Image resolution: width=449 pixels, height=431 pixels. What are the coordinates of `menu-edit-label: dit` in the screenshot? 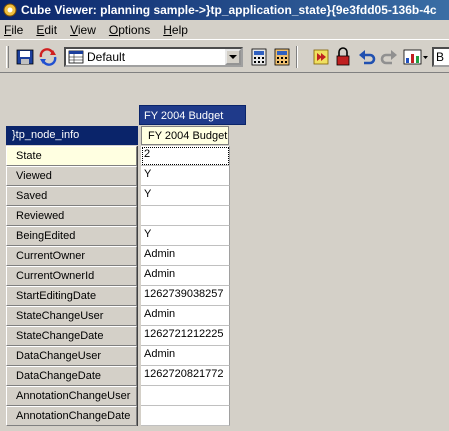 It's located at (51, 29).